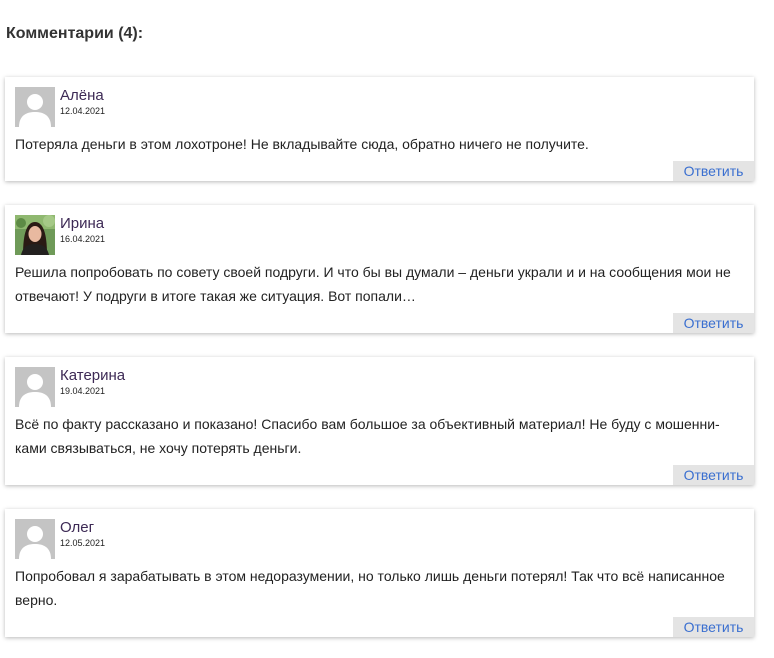 The image size is (774, 658). Describe the element at coordinates (83, 543) in the screenshot. I see `comment-date: 12.05.2021` at that location.